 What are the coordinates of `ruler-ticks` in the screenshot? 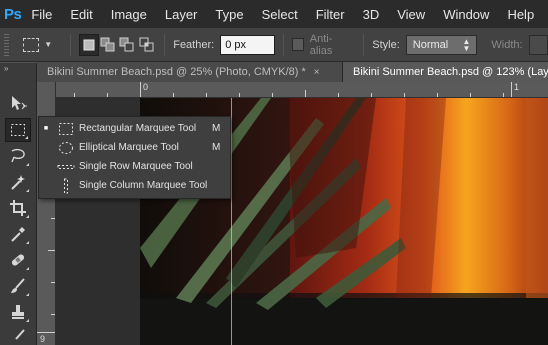 It's located at (293, 89).